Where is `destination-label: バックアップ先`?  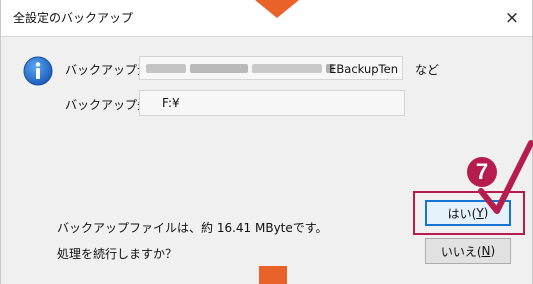 destination-label: バックアップ先 is located at coordinates (107, 105).